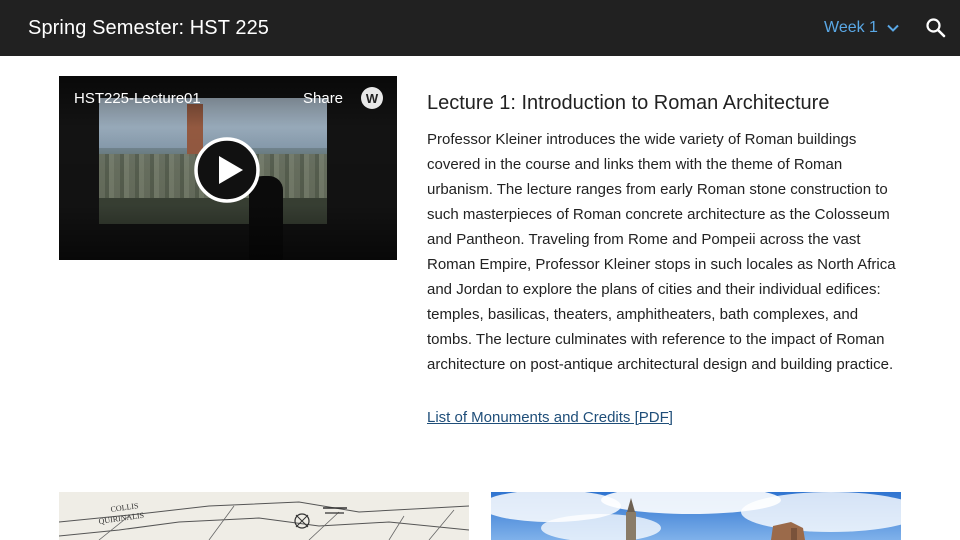 The height and width of the screenshot is (540, 960). Describe the element at coordinates (550, 417) in the screenshot. I see `monuments-pdf-link: List of Monuments and Credits [PDF]` at that location.